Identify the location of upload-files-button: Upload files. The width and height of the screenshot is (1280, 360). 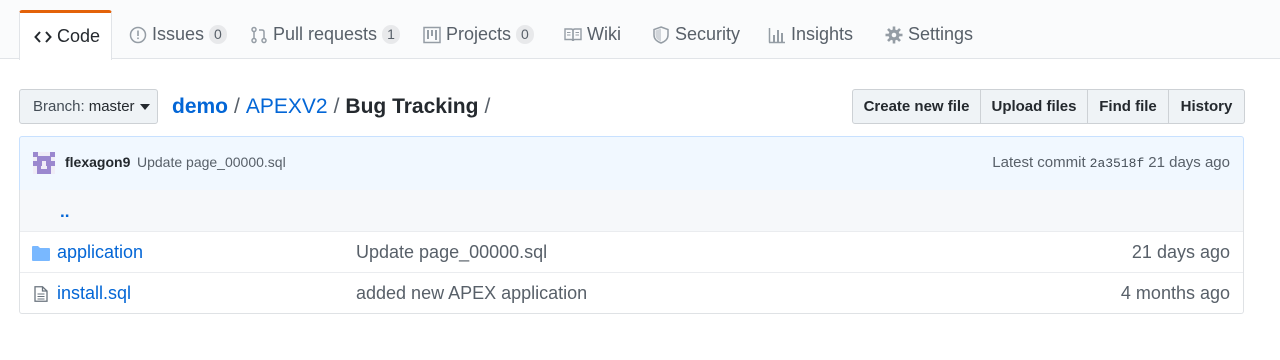
(1034, 106).